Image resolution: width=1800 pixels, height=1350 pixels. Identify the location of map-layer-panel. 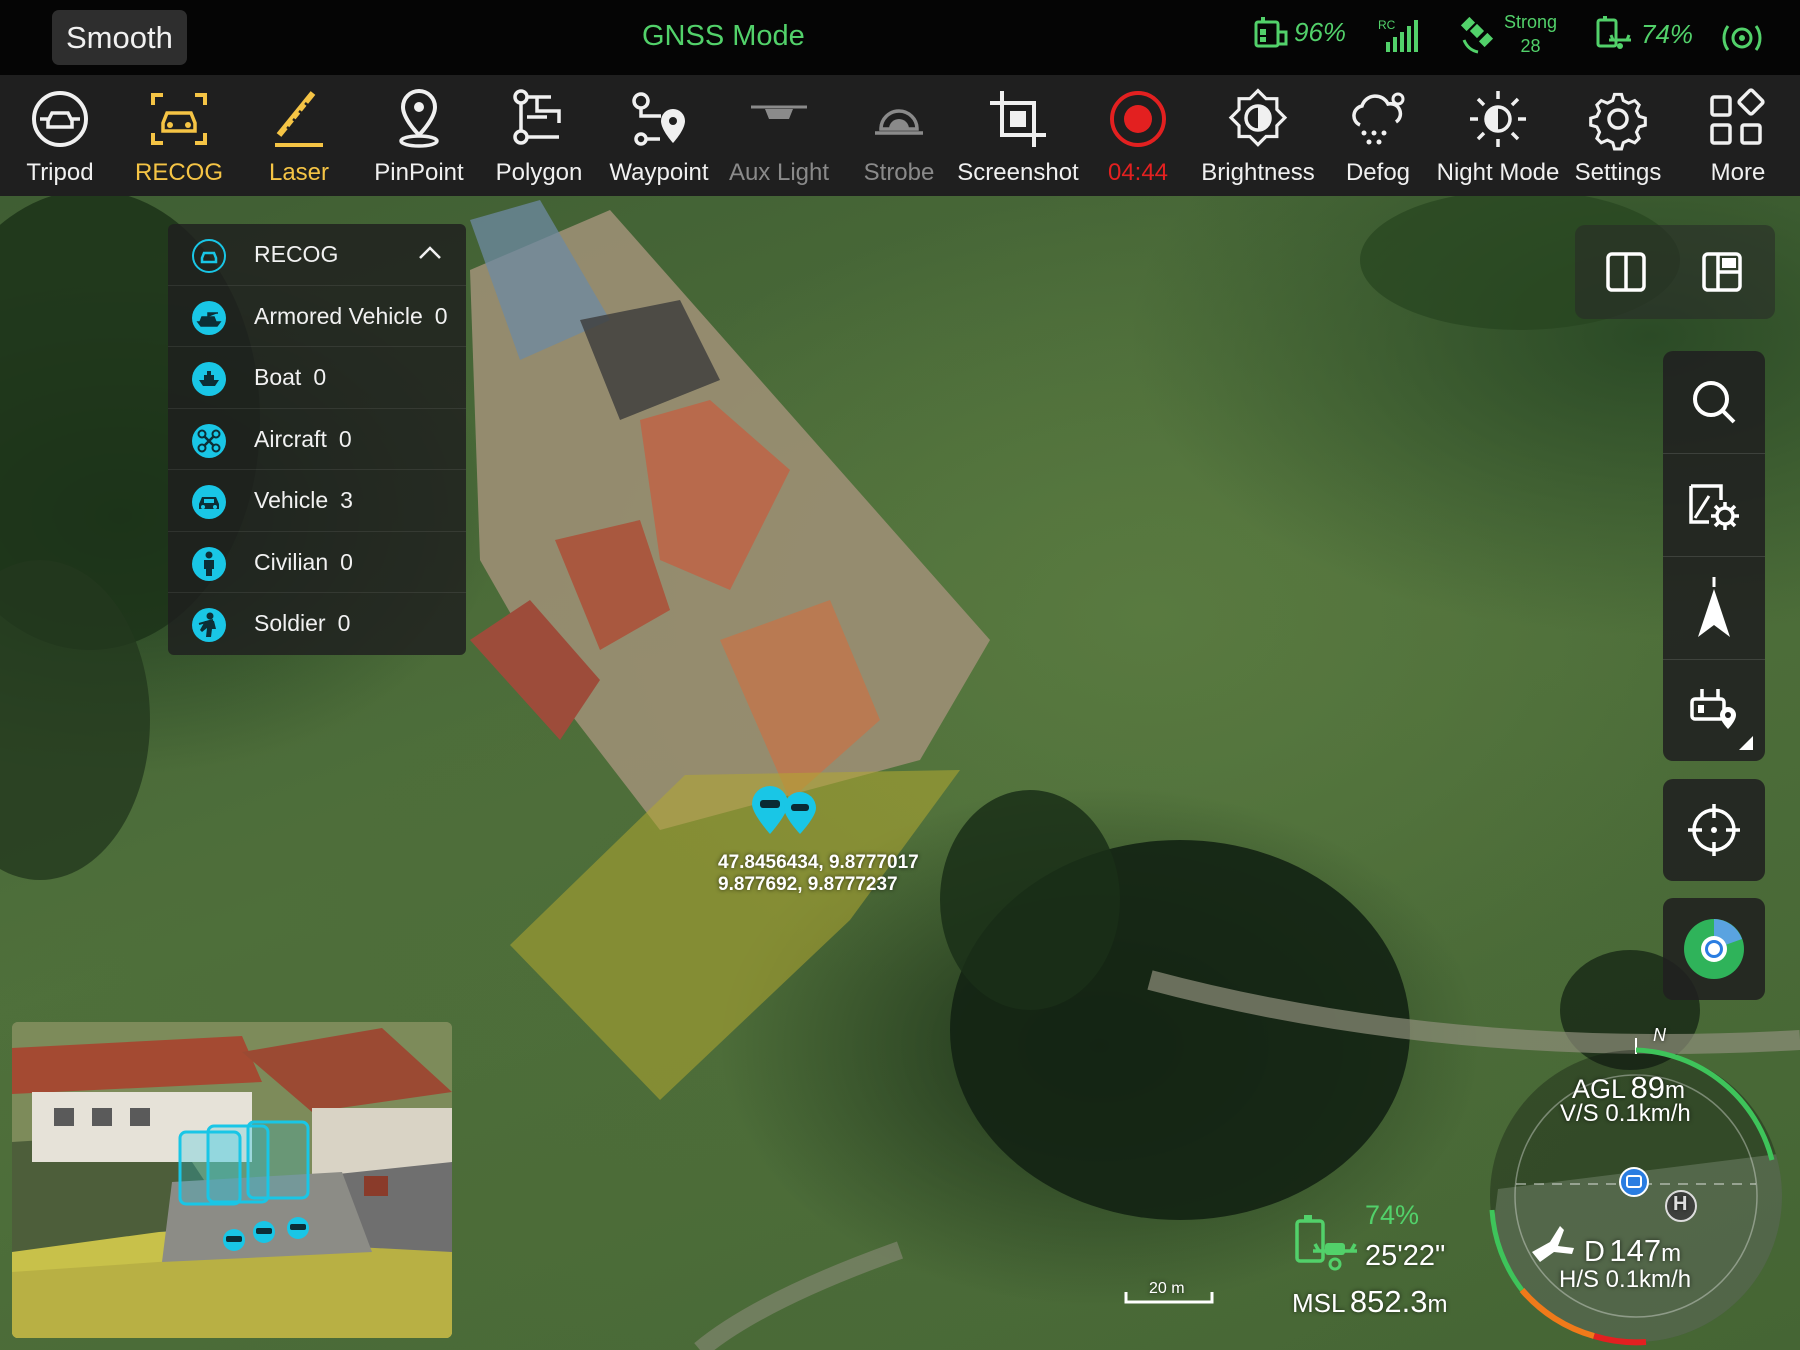
(1714, 949).